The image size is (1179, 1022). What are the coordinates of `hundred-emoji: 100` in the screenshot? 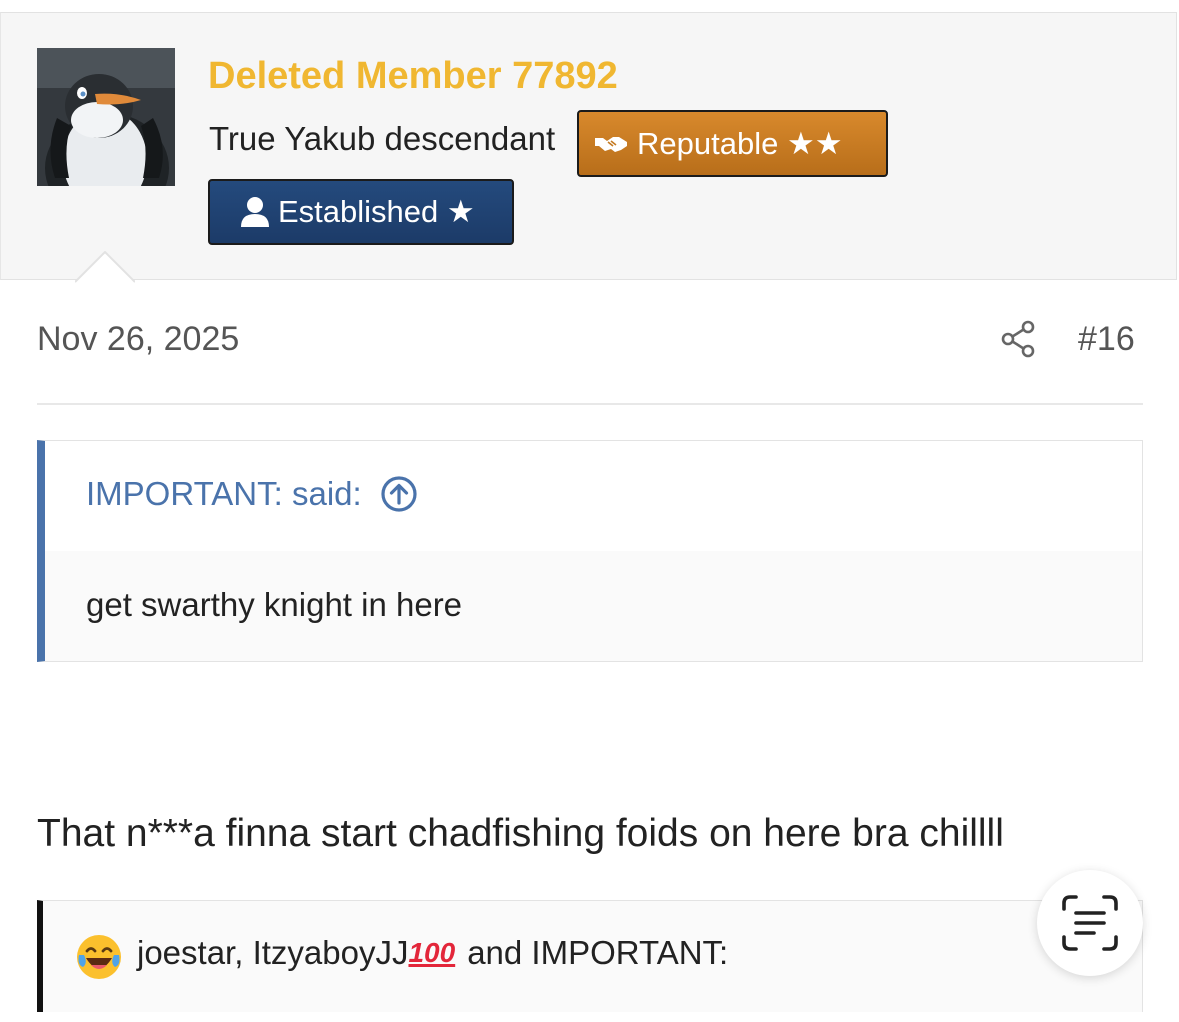 It's located at (432, 952).